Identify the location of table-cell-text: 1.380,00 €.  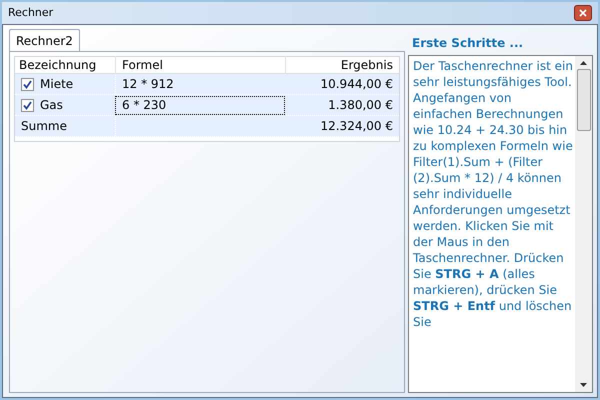
(360, 105).